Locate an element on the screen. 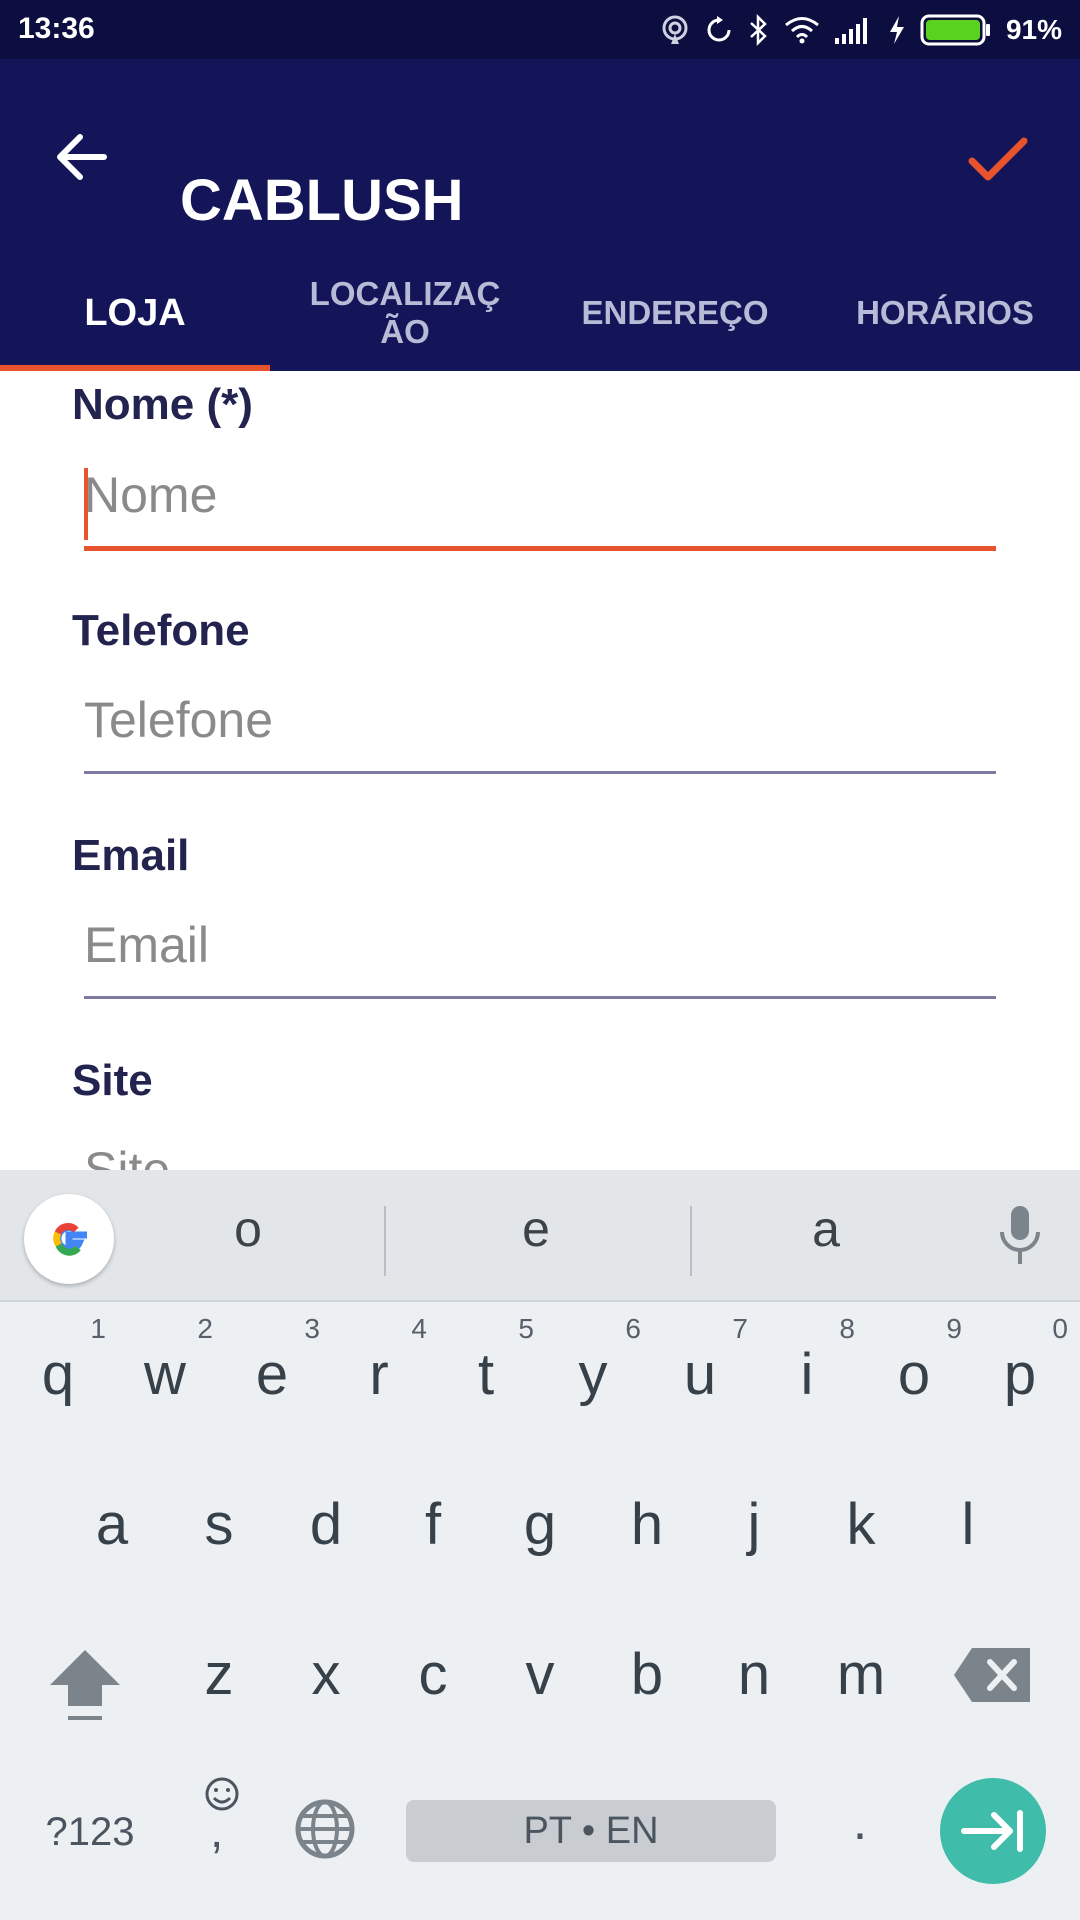  tab-label: ENDEREÇO is located at coordinates (675, 312).